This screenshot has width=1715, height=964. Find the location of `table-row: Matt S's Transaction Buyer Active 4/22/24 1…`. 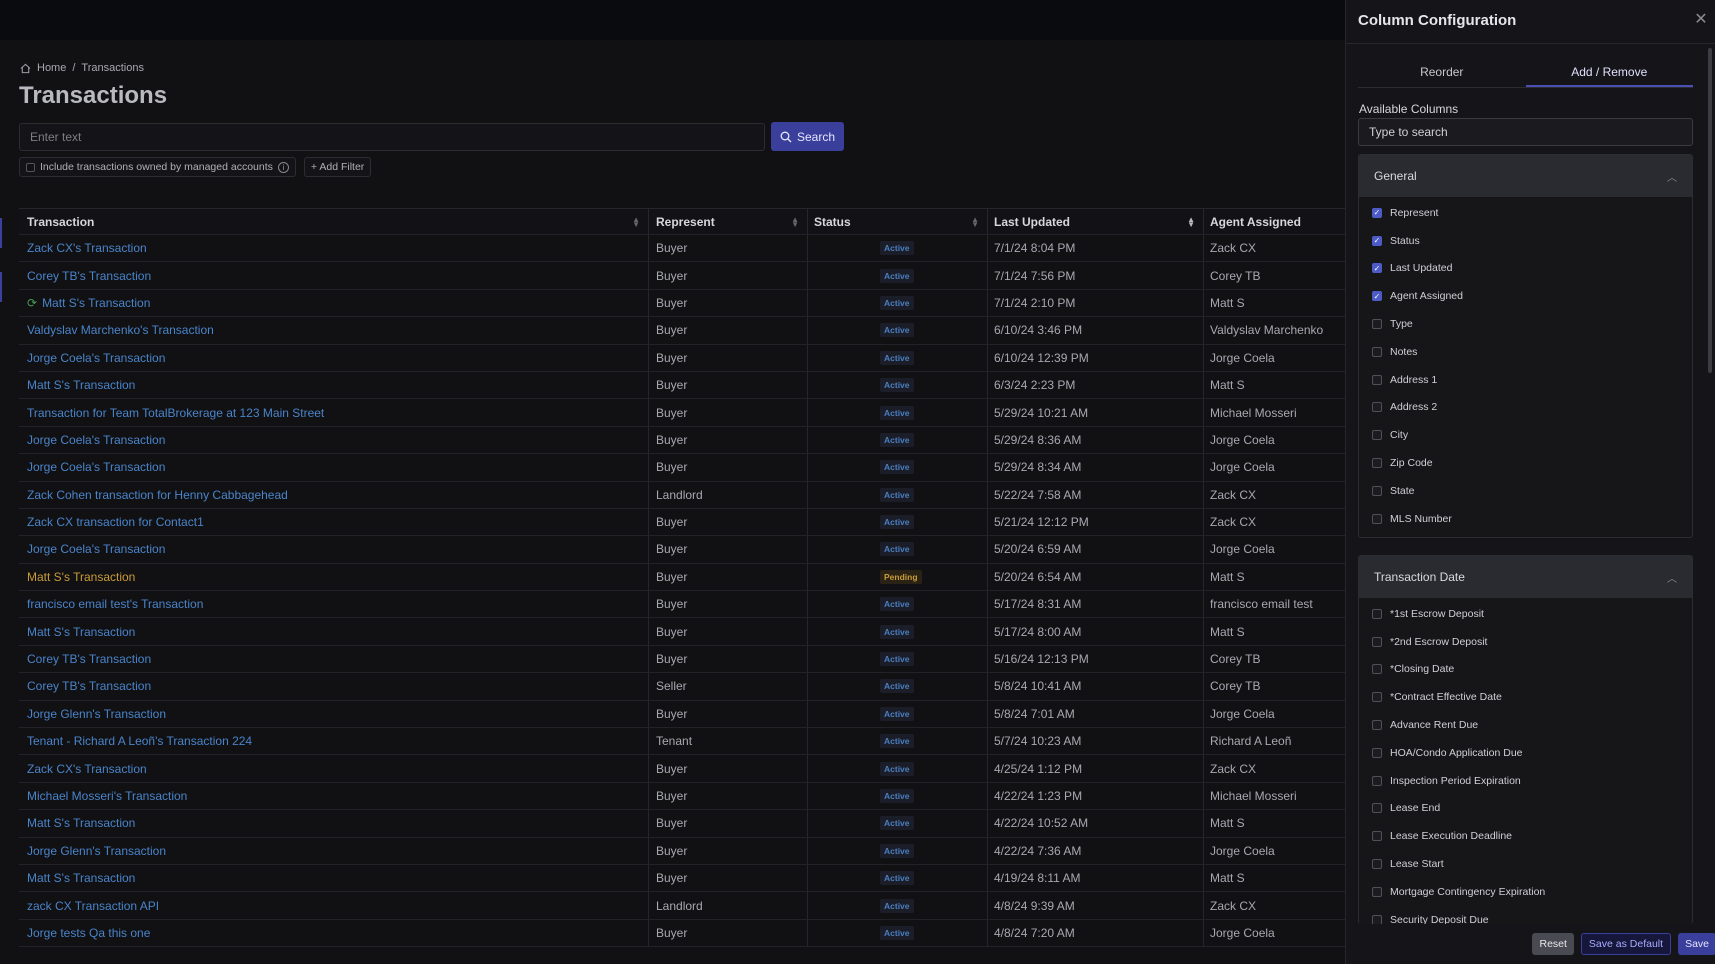

table-row: Matt S's Transaction Buyer Active 4/22/24 1… is located at coordinates (682, 824).